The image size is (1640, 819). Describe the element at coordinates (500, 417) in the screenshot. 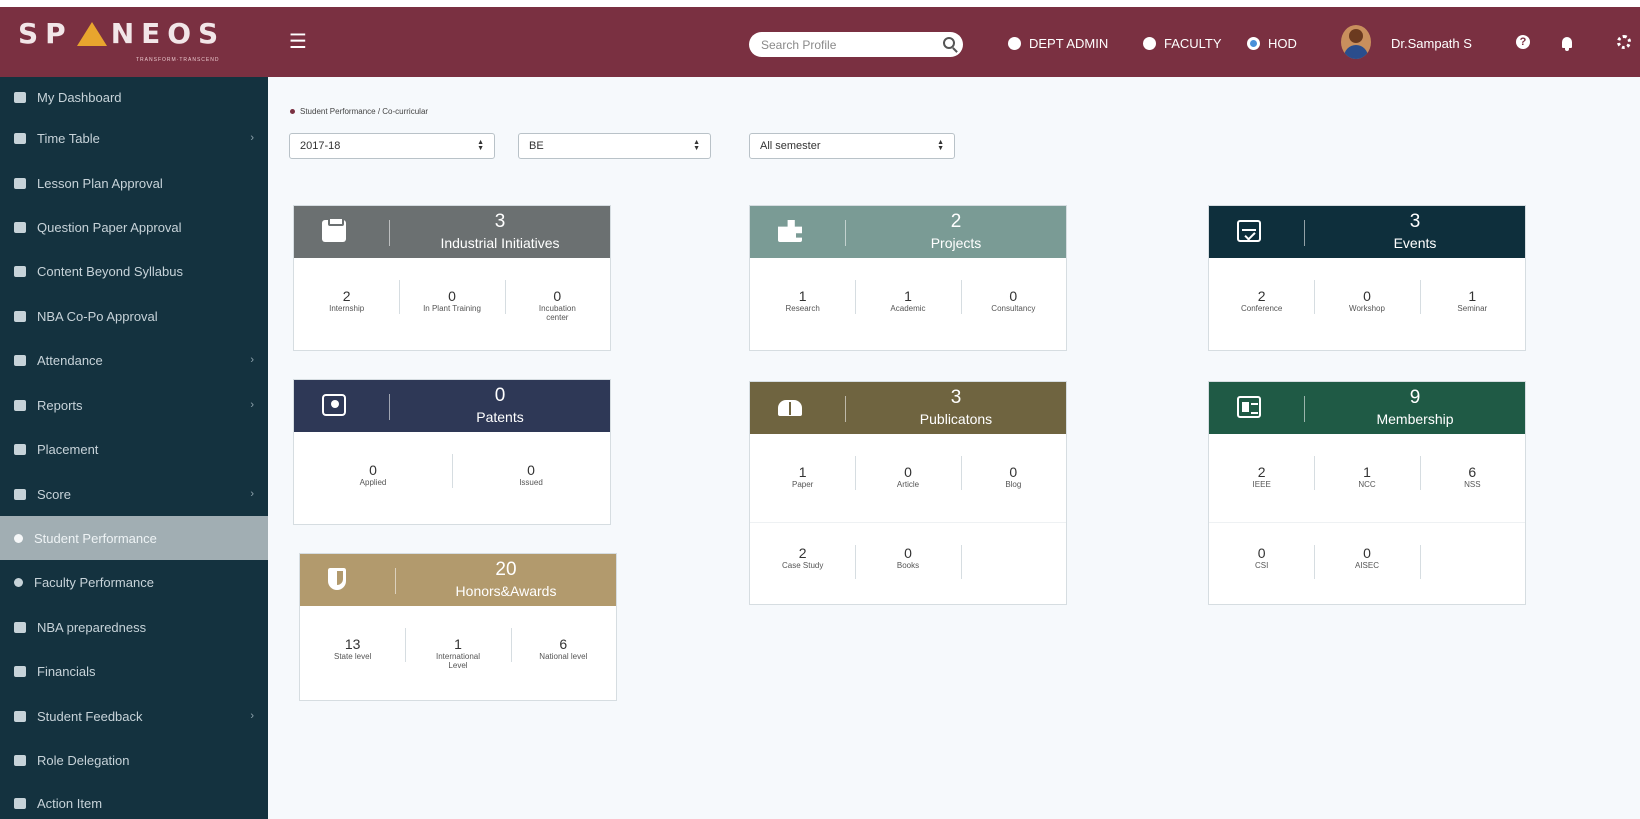

I see `card-title: Patents` at that location.